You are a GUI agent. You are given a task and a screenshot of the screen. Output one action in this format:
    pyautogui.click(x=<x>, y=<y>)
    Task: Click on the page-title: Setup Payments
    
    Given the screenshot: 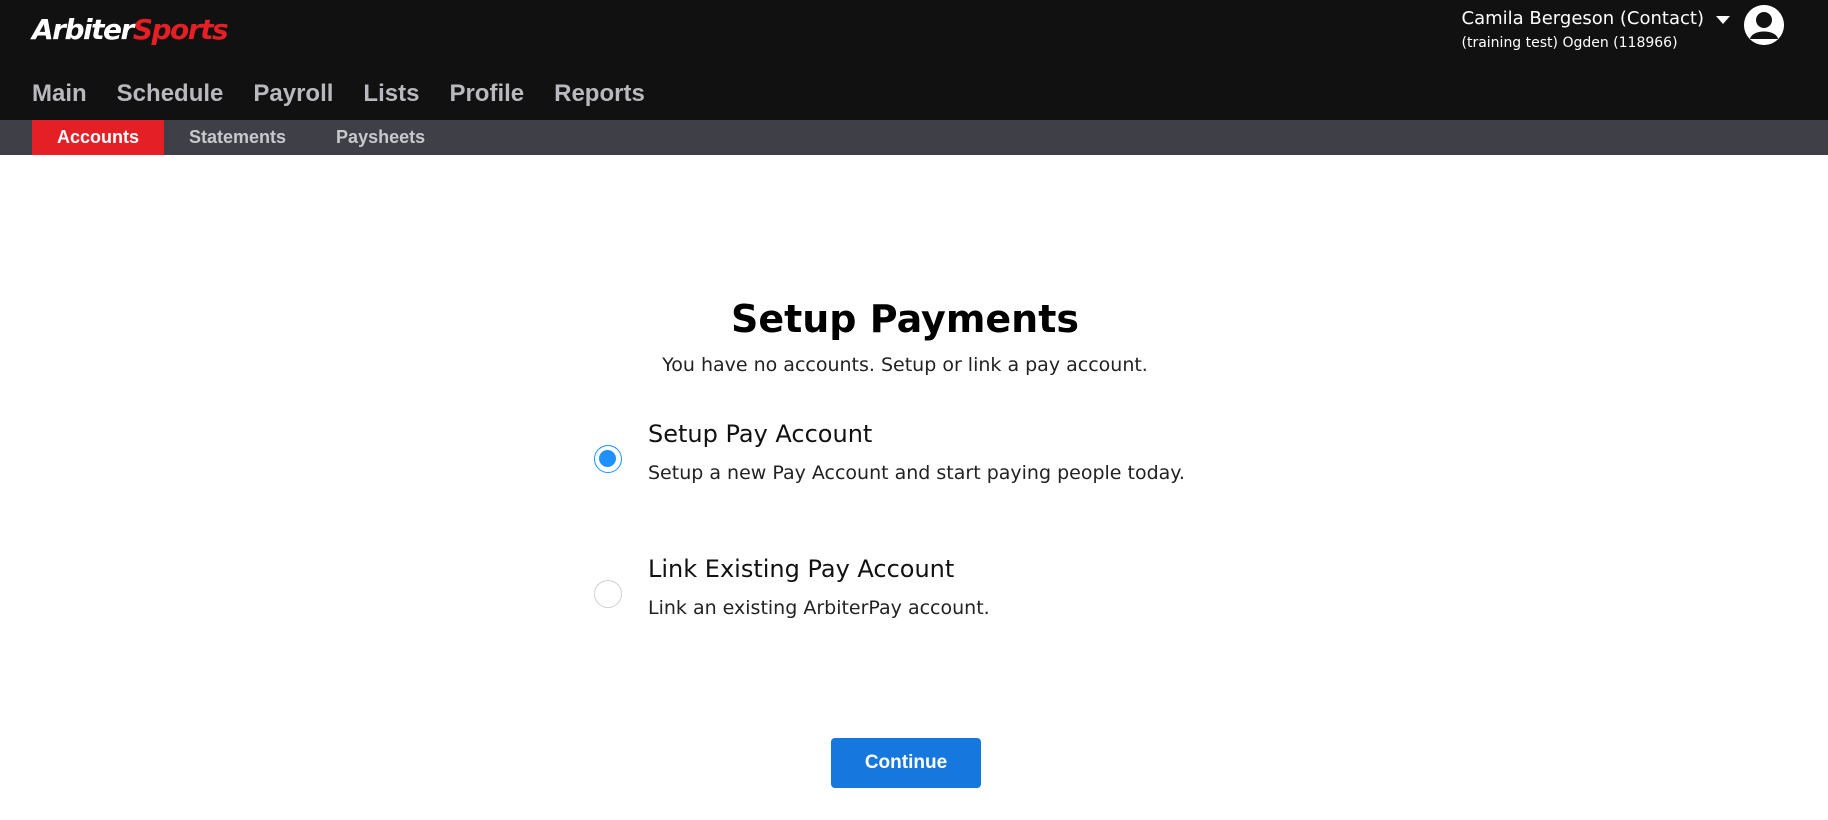 What is the action you would take?
    pyautogui.click(x=905, y=319)
    